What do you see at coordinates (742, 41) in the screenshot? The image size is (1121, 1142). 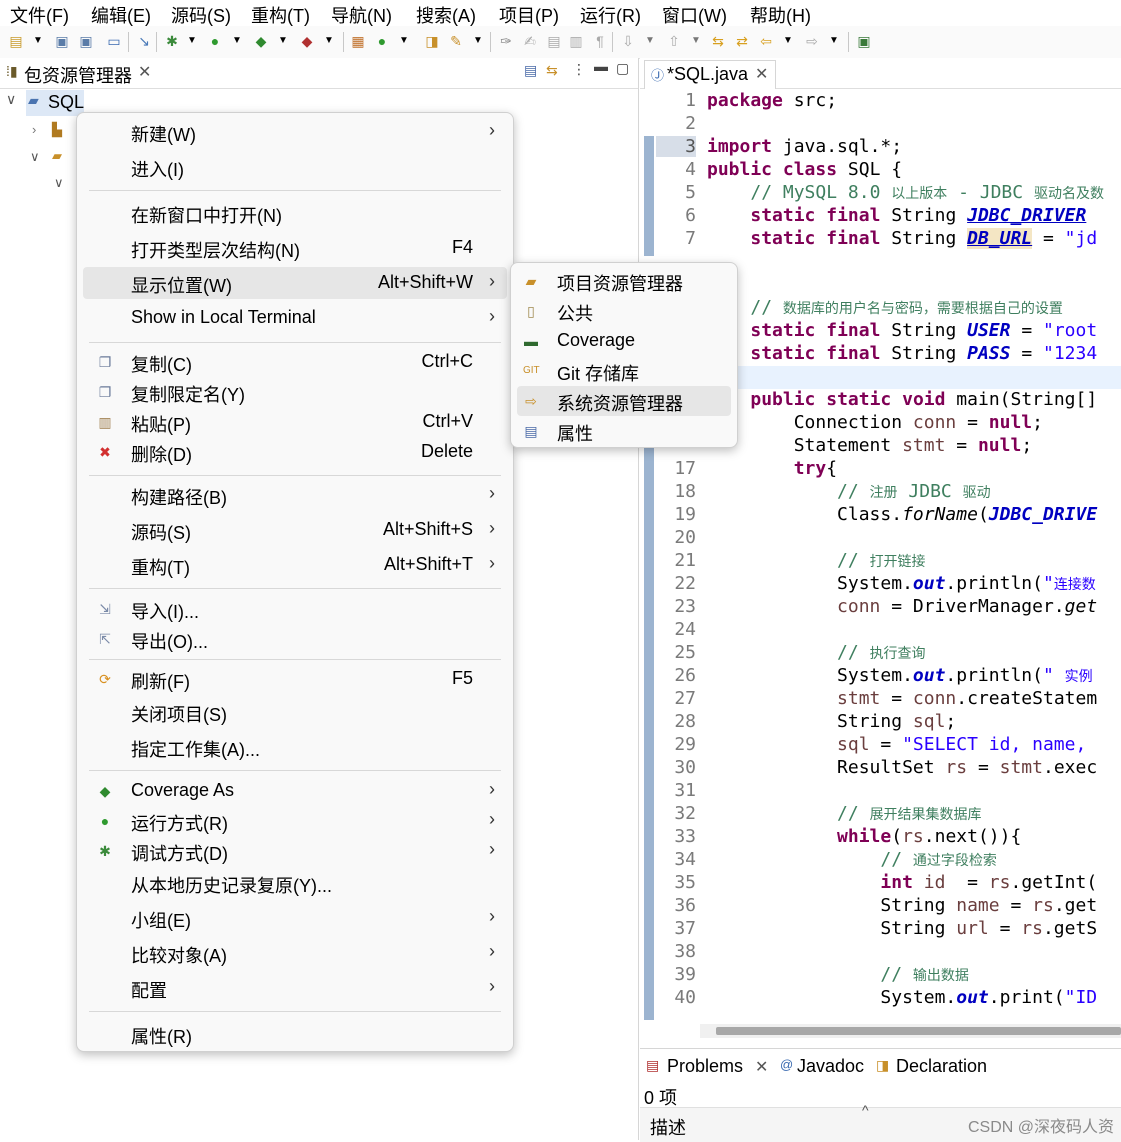 I see `next-edit-icon: ⇄` at bounding box center [742, 41].